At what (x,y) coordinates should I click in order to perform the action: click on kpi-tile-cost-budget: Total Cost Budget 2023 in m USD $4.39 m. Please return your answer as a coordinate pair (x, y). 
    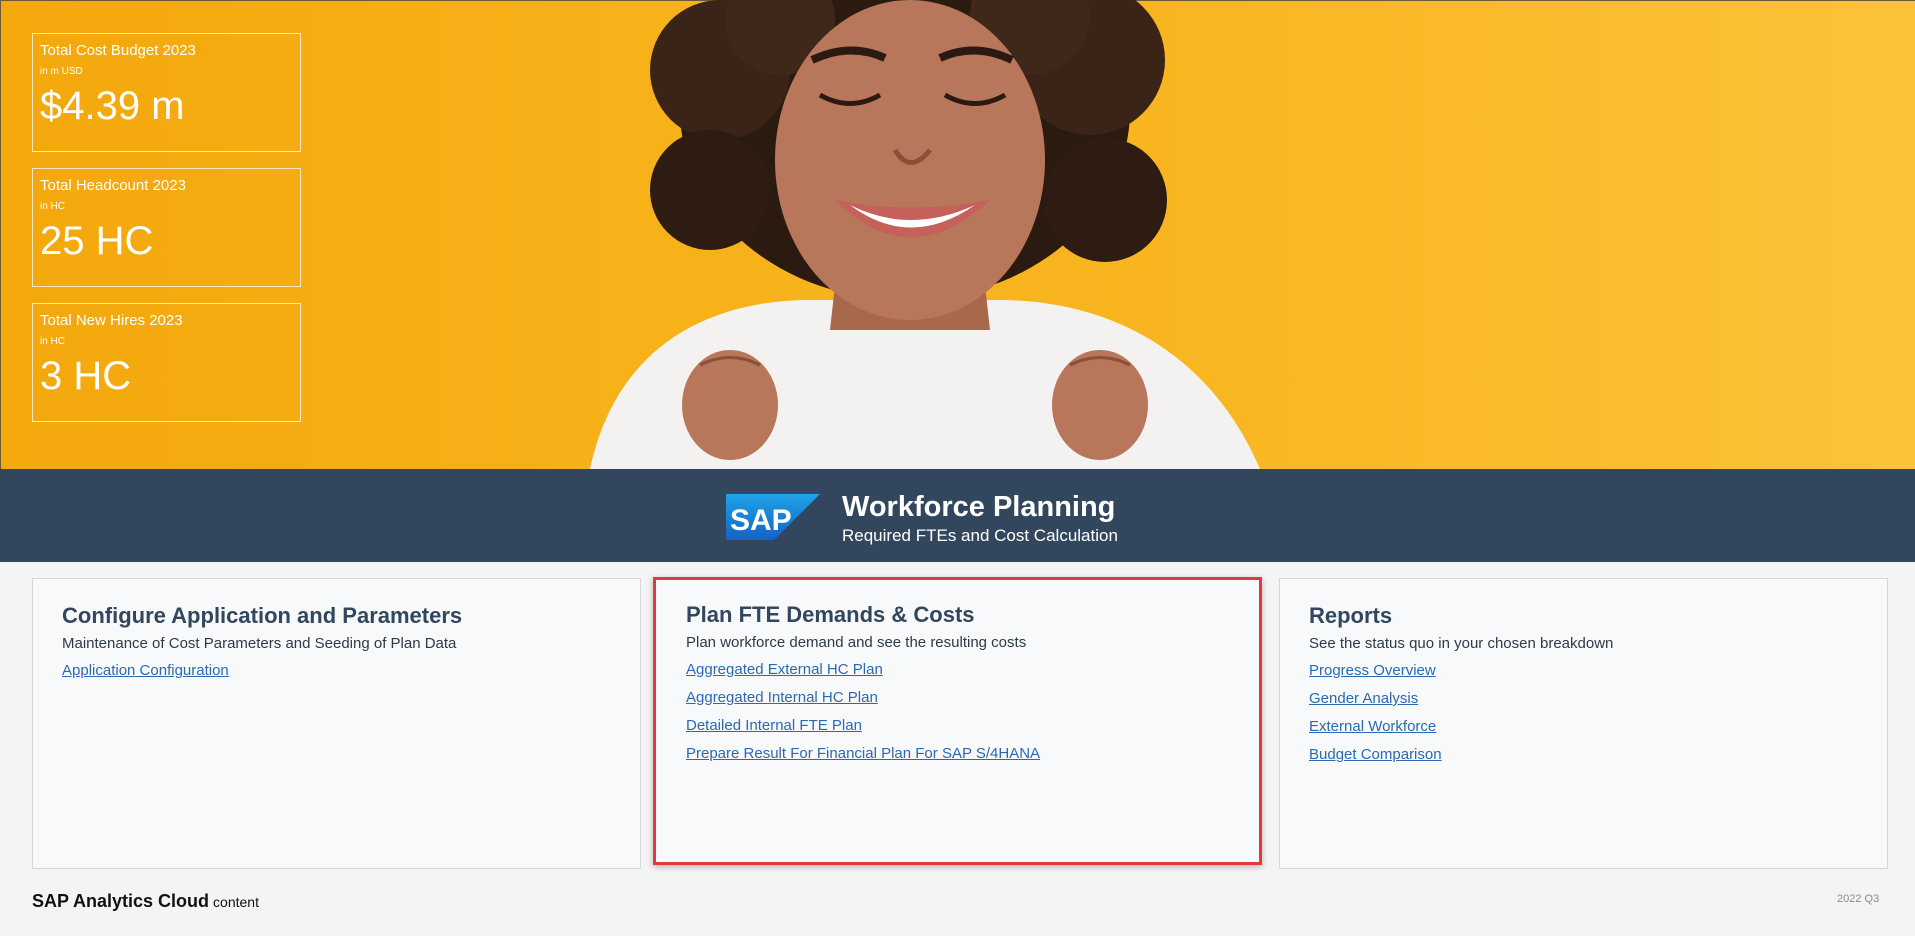
    Looking at the image, I should click on (166, 92).